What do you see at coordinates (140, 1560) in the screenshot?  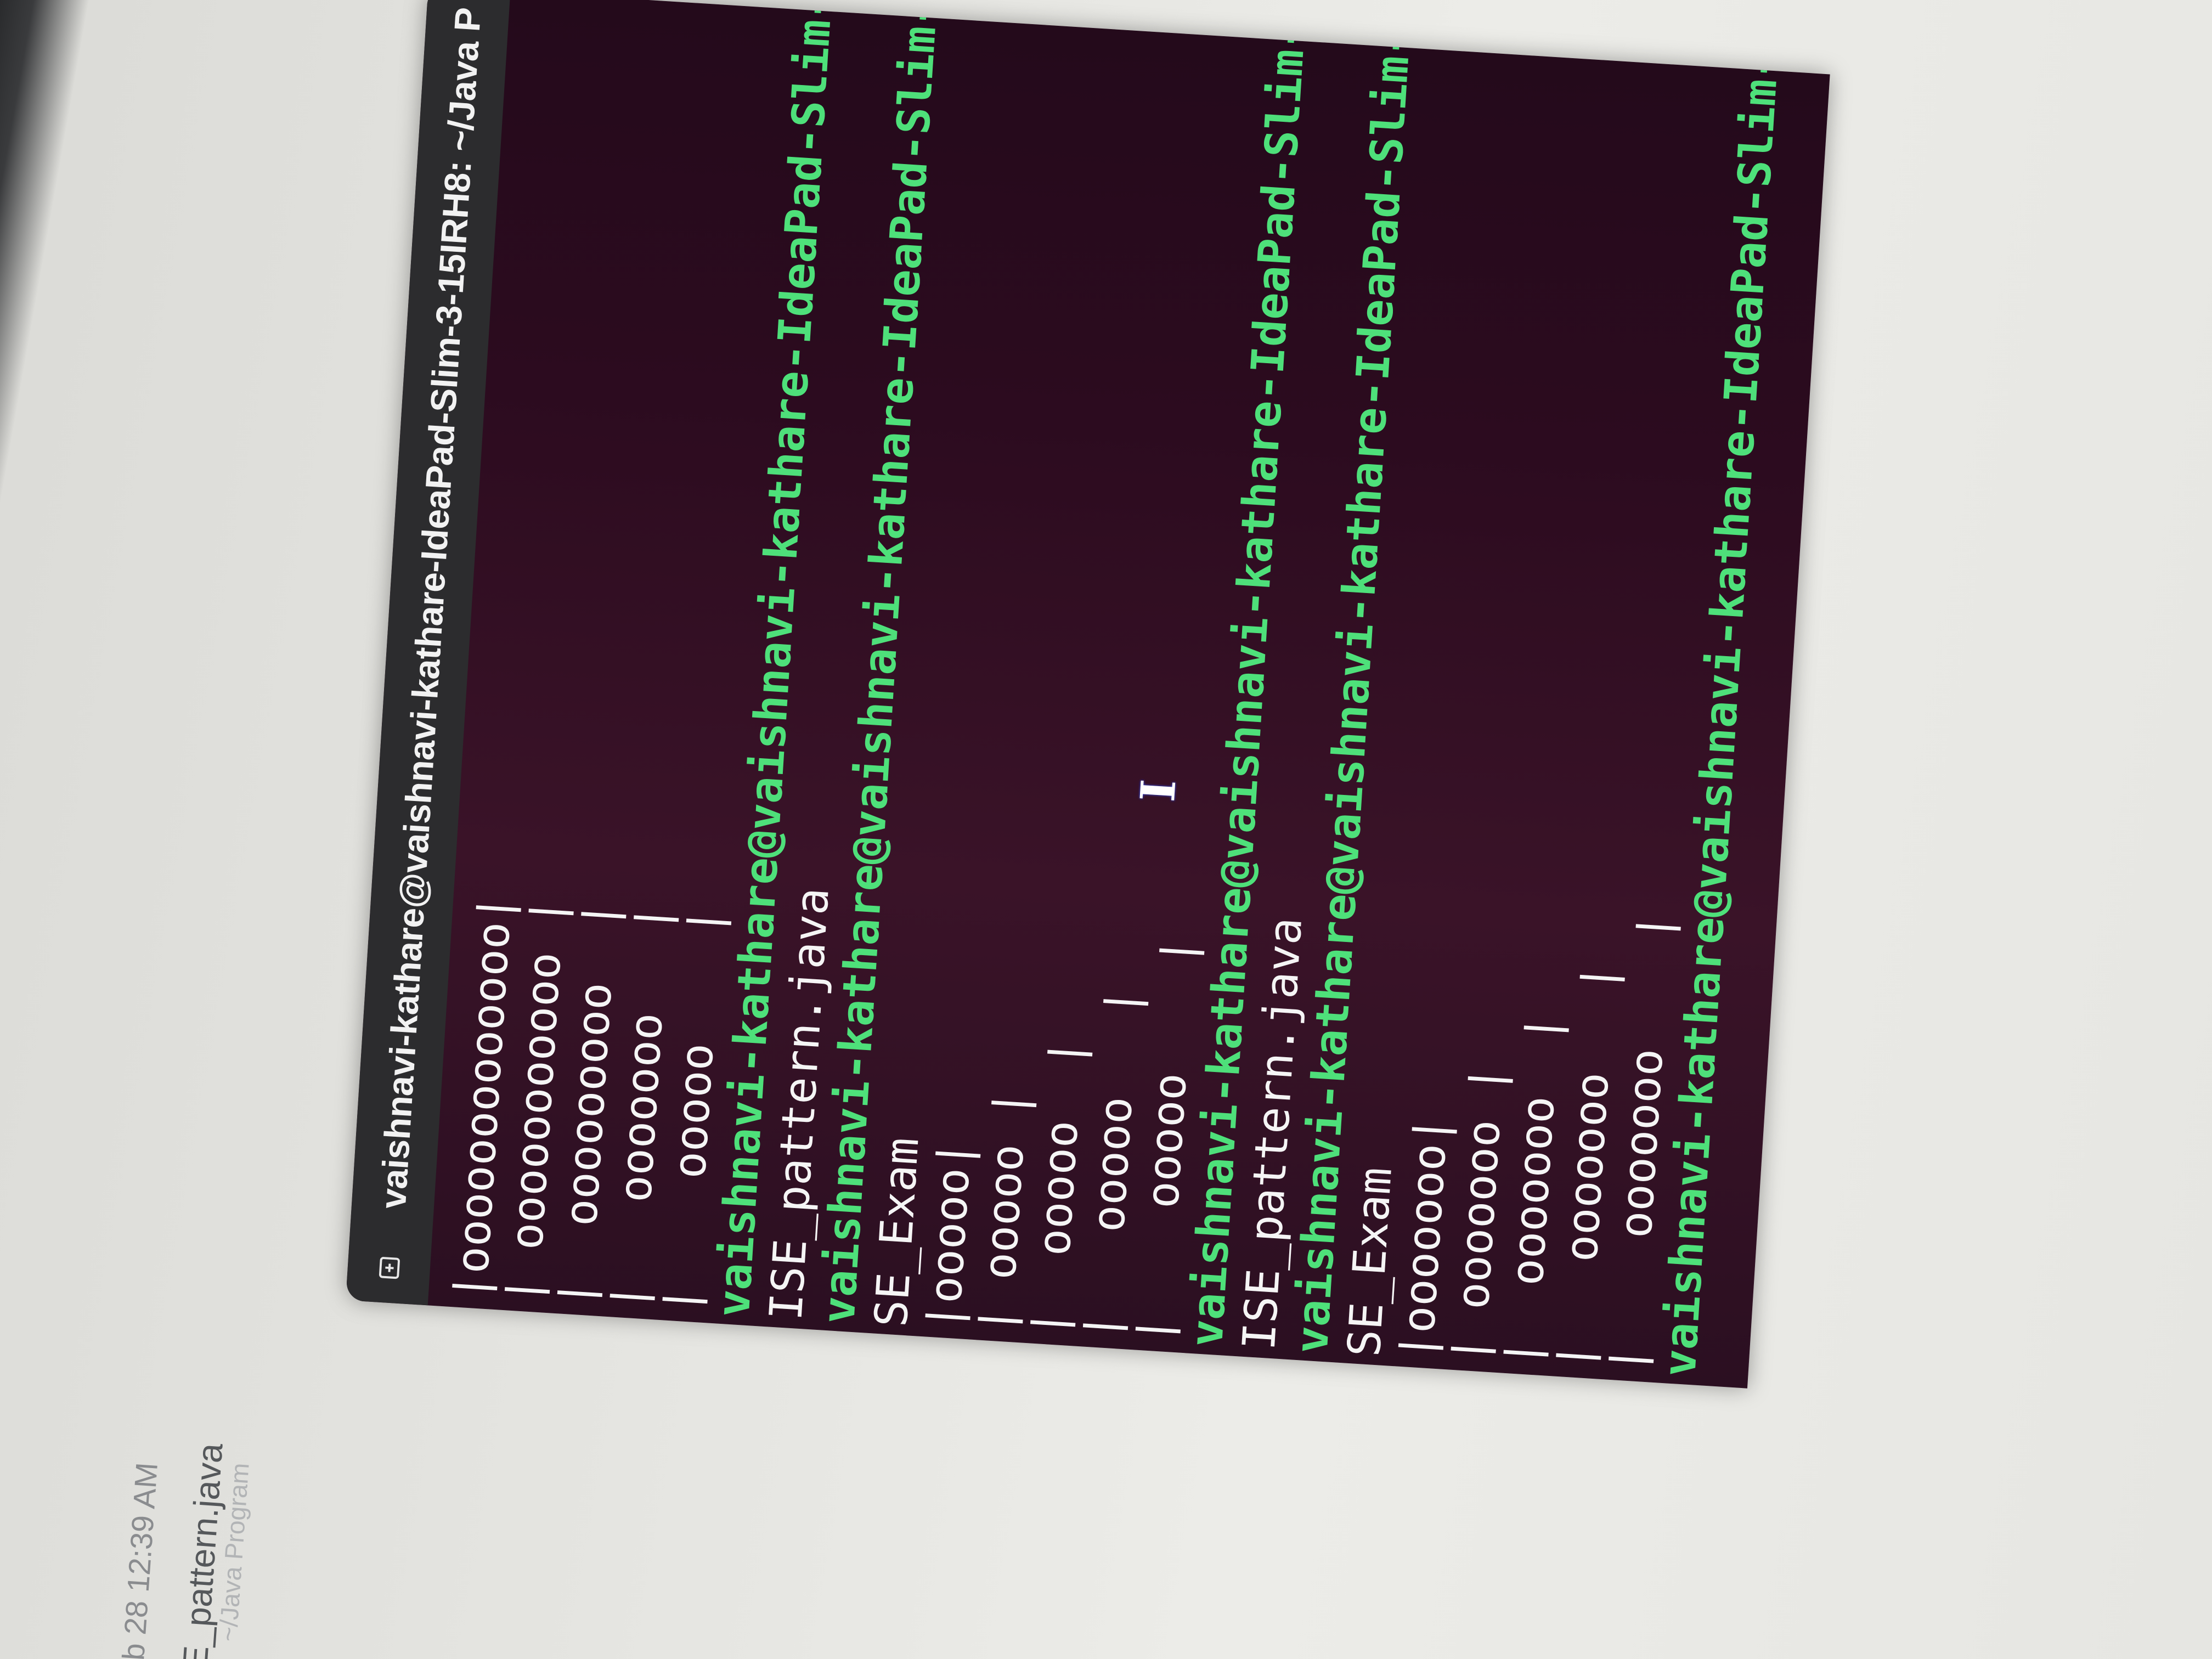 I see `clock-datetime: b 28 12:39 AM` at bounding box center [140, 1560].